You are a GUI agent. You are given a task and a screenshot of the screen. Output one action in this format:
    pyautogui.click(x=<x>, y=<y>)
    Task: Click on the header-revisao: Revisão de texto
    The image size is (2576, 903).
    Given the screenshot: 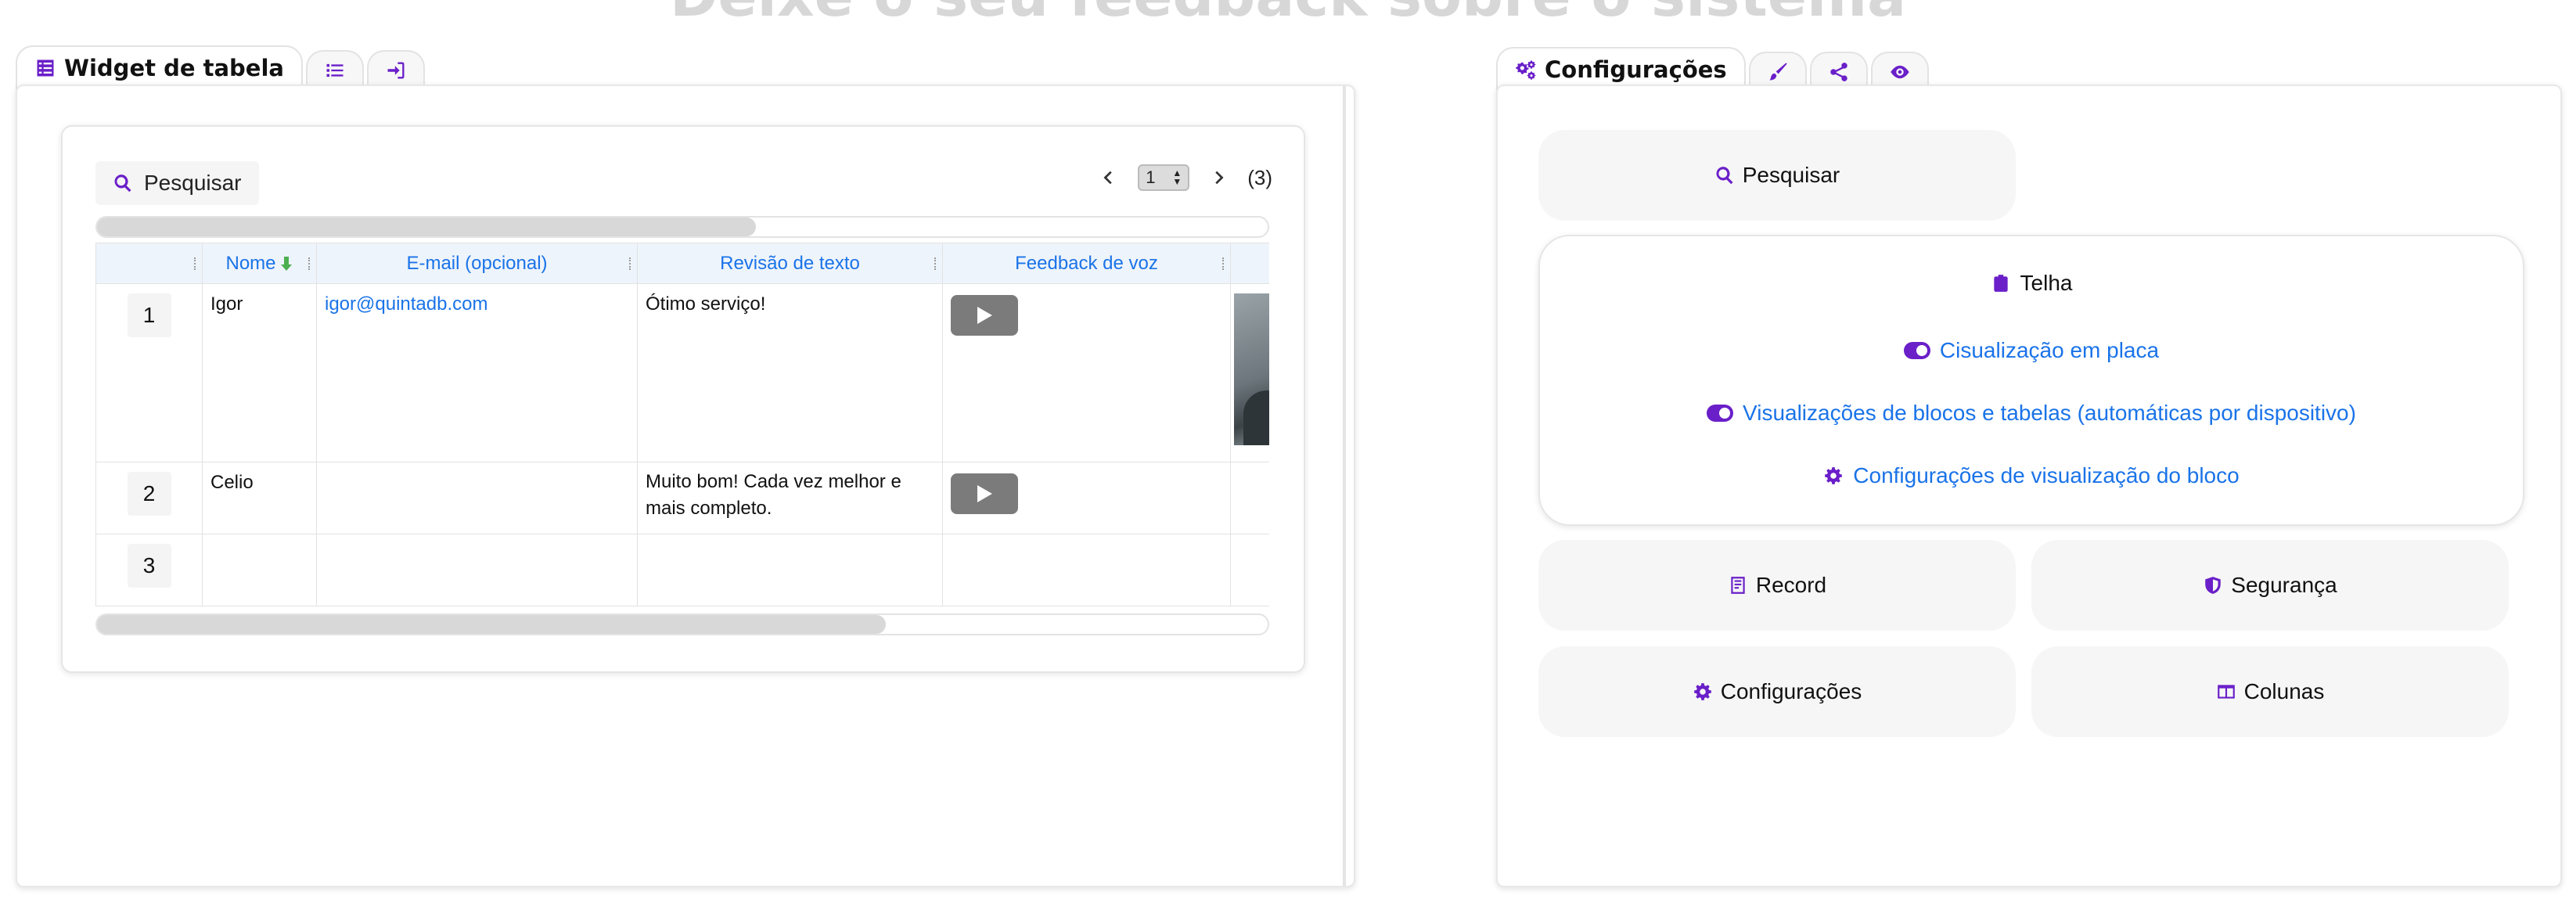 What is the action you would take?
    pyautogui.click(x=790, y=263)
    